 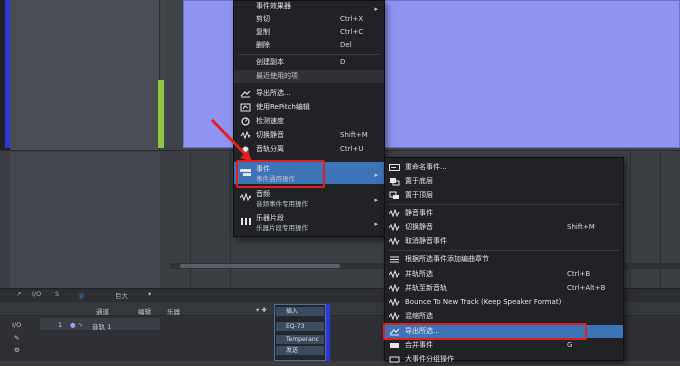 What do you see at coordinates (504, 345) in the screenshot?
I see `menu-item-merge-events: 合并事件 G` at bounding box center [504, 345].